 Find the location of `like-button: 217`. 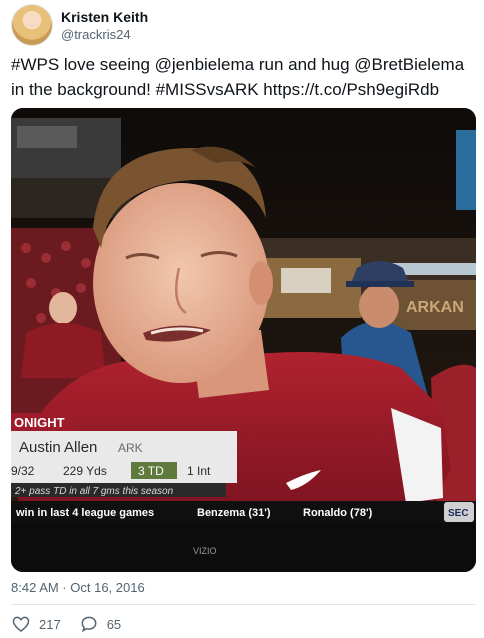

like-button: 217 is located at coordinates (36, 624).